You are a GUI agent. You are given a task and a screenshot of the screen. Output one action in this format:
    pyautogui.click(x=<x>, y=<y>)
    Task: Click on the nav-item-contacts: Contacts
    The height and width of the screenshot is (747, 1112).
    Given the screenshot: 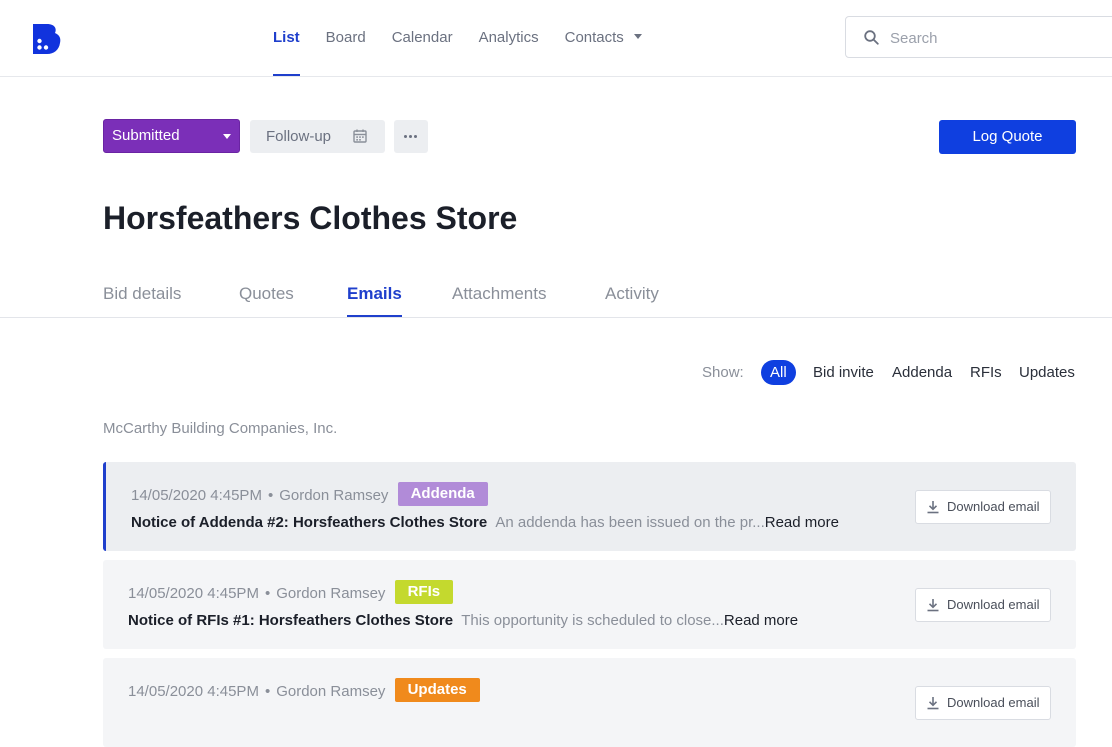 What is the action you would take?
    pyautogui.click(x=603, y=38)
    